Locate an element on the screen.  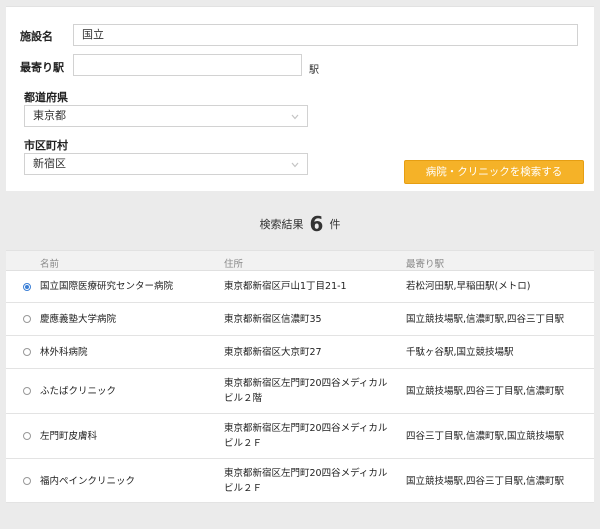
table-header: 名前 住所 最寄り駅 is located at coordinates (300, 261).